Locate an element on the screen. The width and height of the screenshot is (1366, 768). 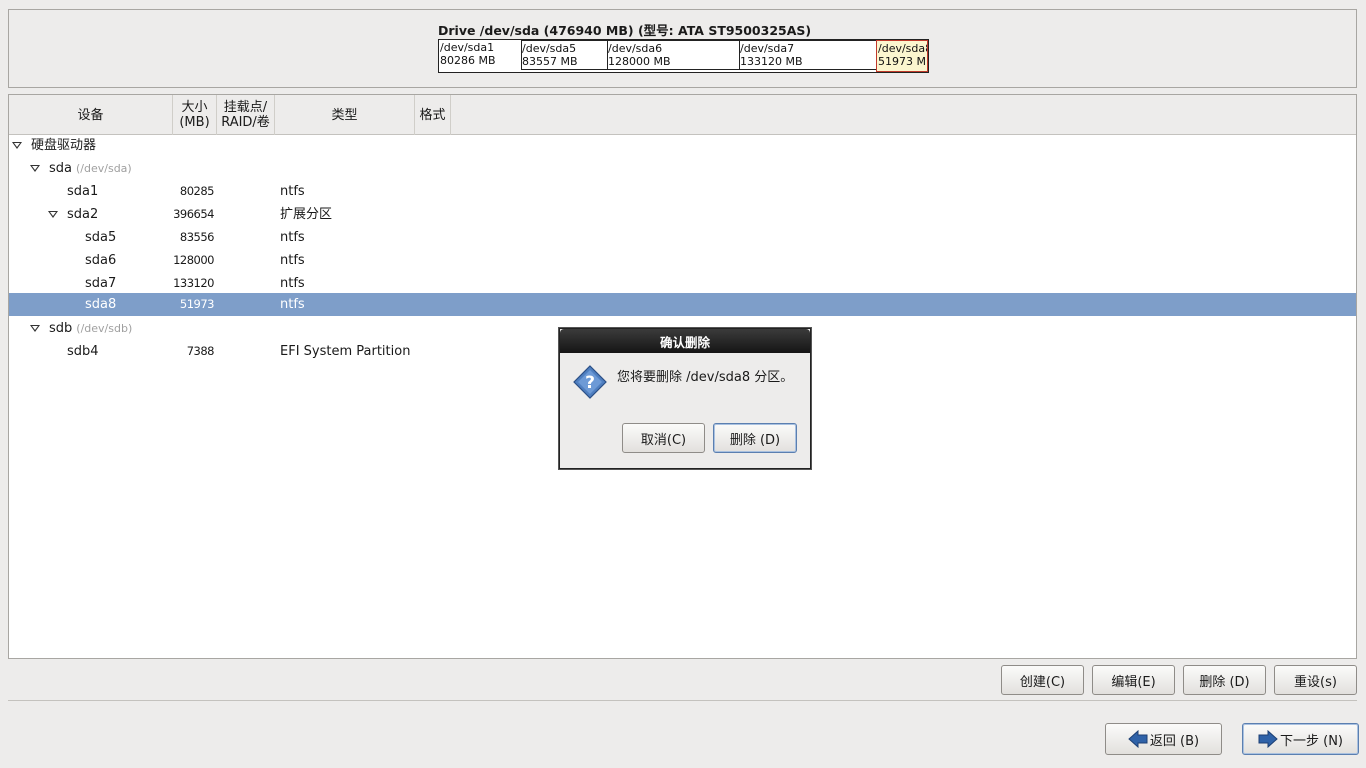
back-button: 返回 (B) is located at coordinates (1163, 739).